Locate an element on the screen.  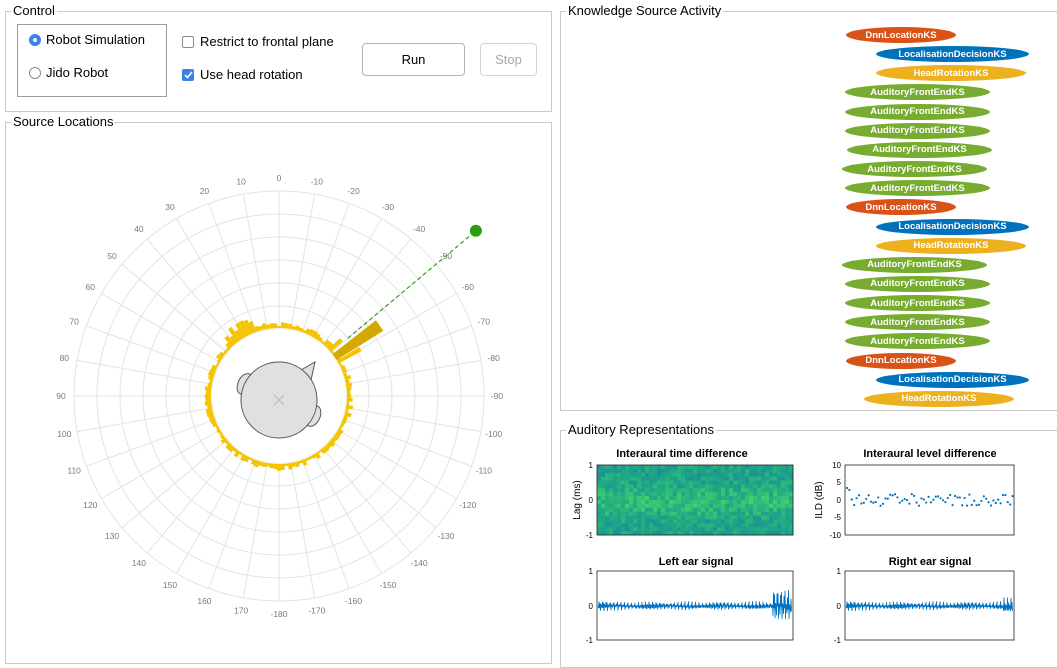
polar-angle-label: 120 is located at coordinates (90, 505).